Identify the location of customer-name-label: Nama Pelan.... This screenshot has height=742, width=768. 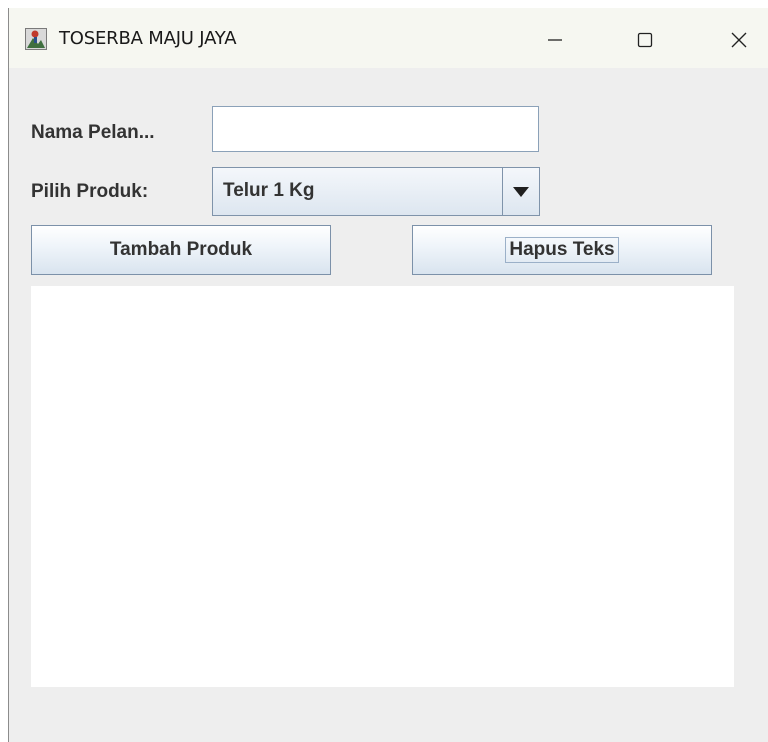
(93, 132).